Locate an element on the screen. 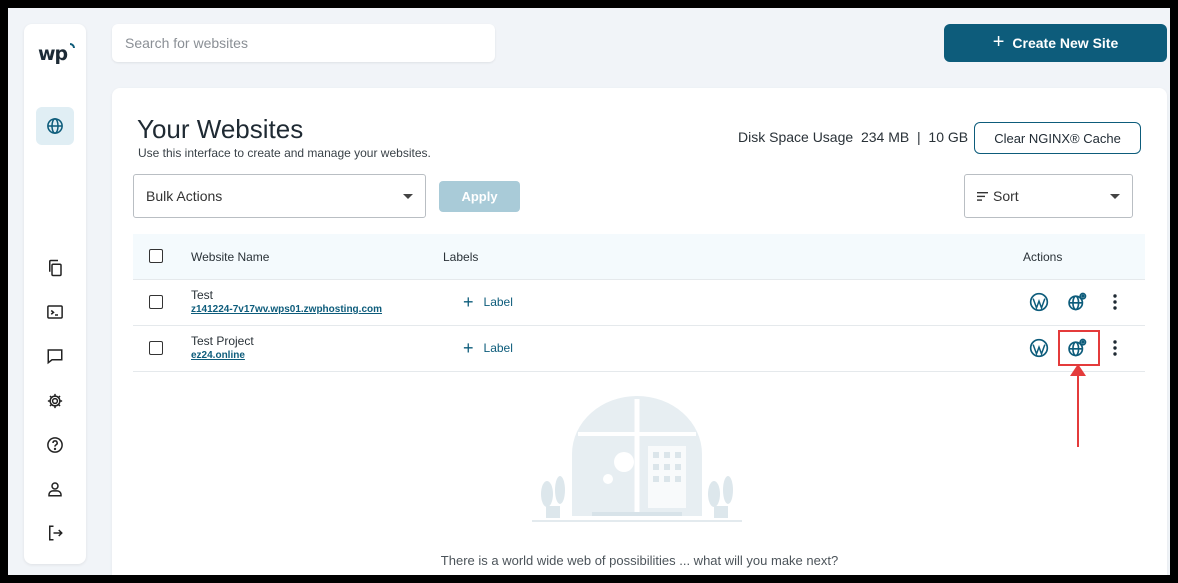 Image resolution: width=1178 pixels, height=583 pixels. chat-icon is located at coordinates (55, 357).